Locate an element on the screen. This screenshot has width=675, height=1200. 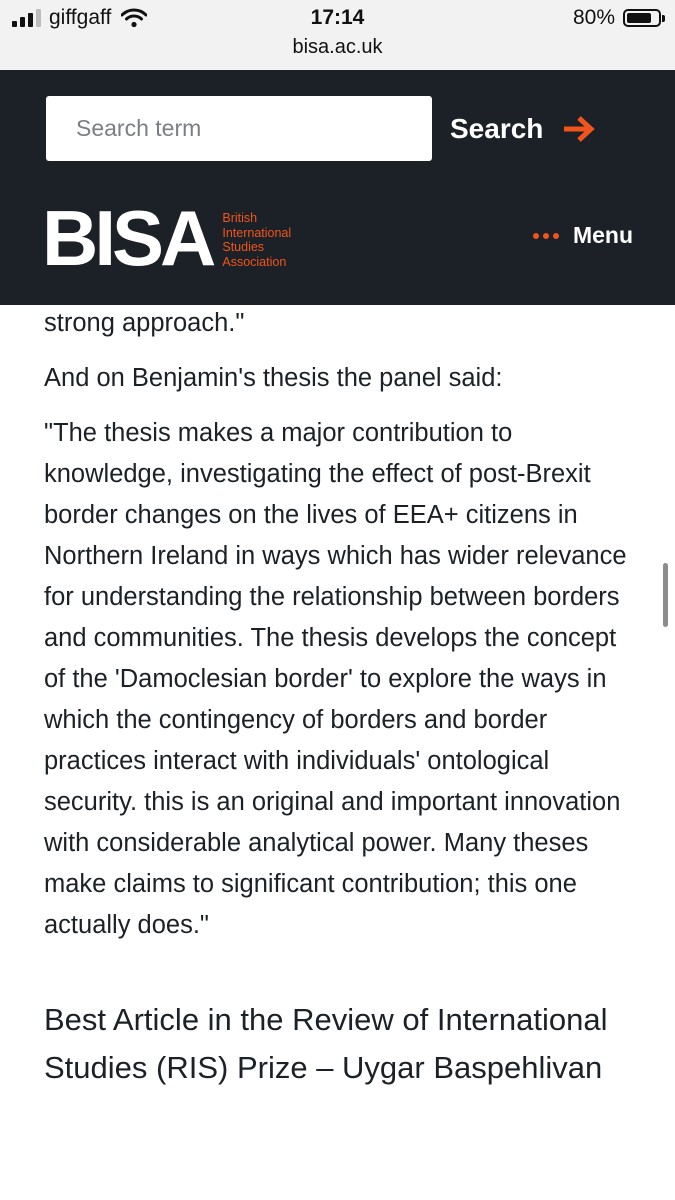
logo-wordmark: BISA is located at coordinates (129, 238).